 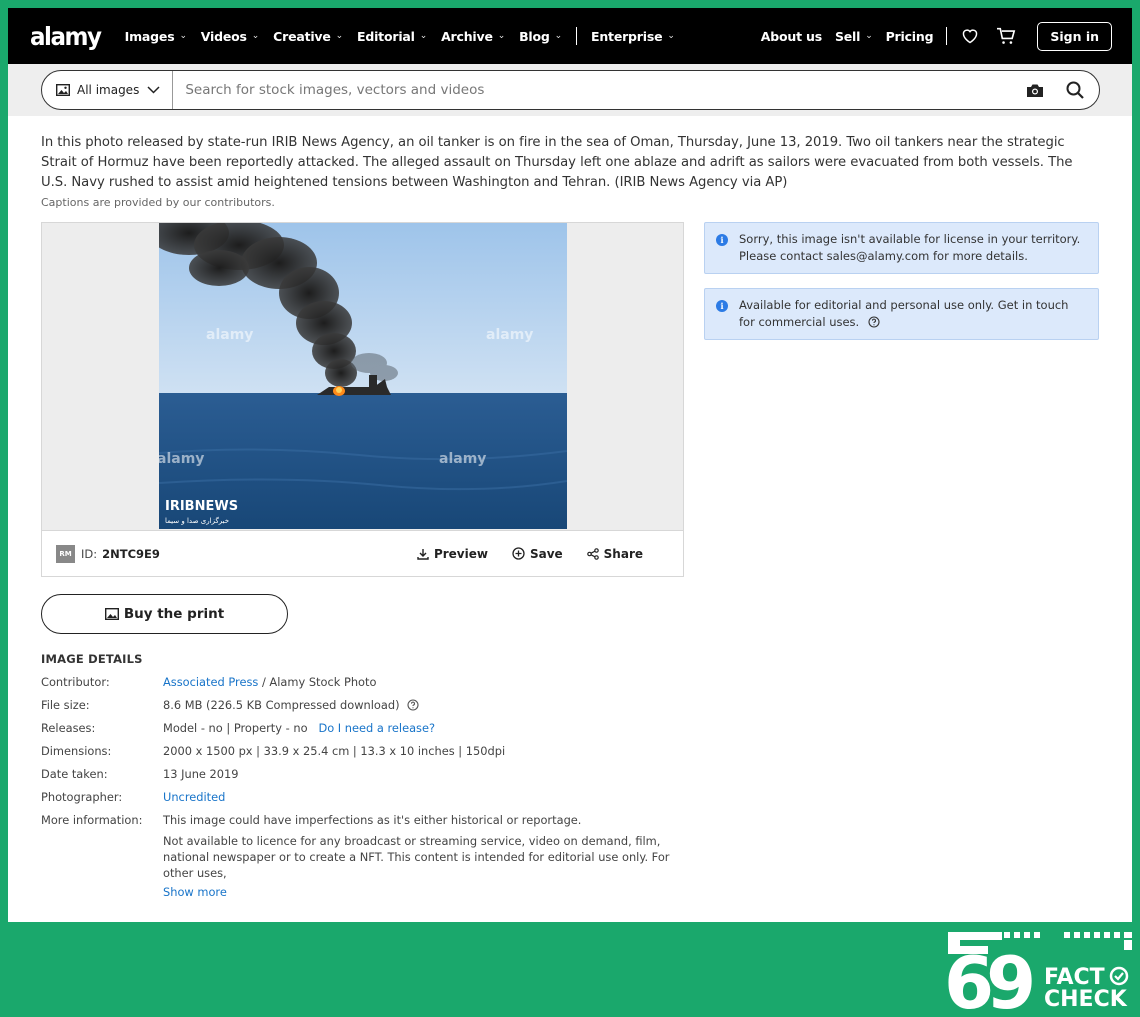 I want to click on iribnews-sublabel: خبرگزاری صدا و سیما, so click(x=197, y=520).